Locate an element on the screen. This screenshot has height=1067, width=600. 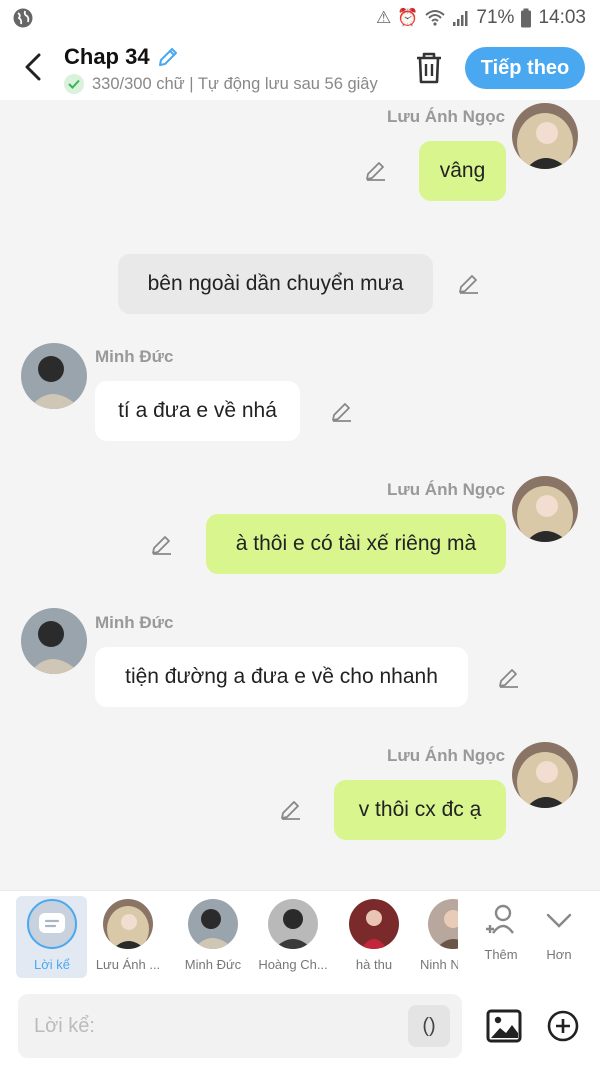
message-bubble: vâng is located at coordinates (462, 171).